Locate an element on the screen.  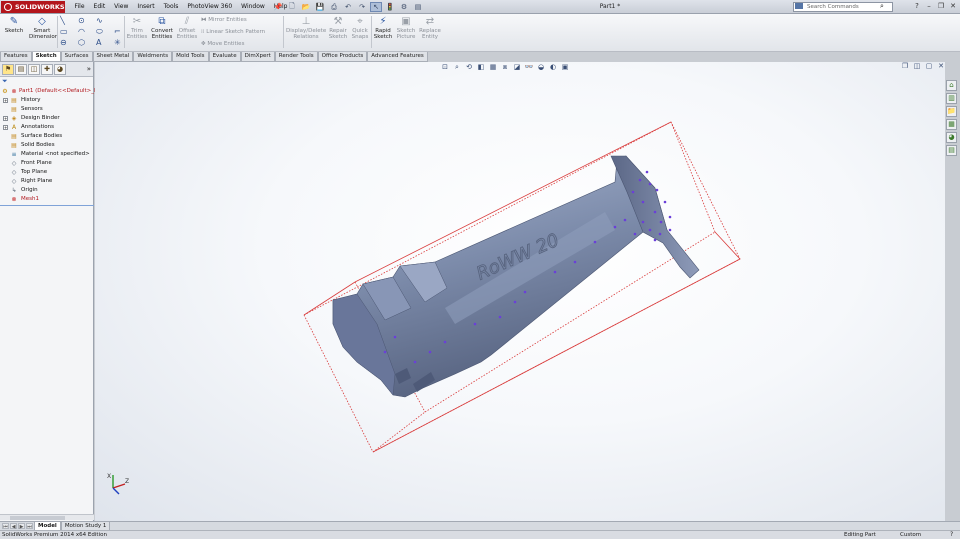
tree-item: ◇ Front Plane is located at coordinates (46, 163).